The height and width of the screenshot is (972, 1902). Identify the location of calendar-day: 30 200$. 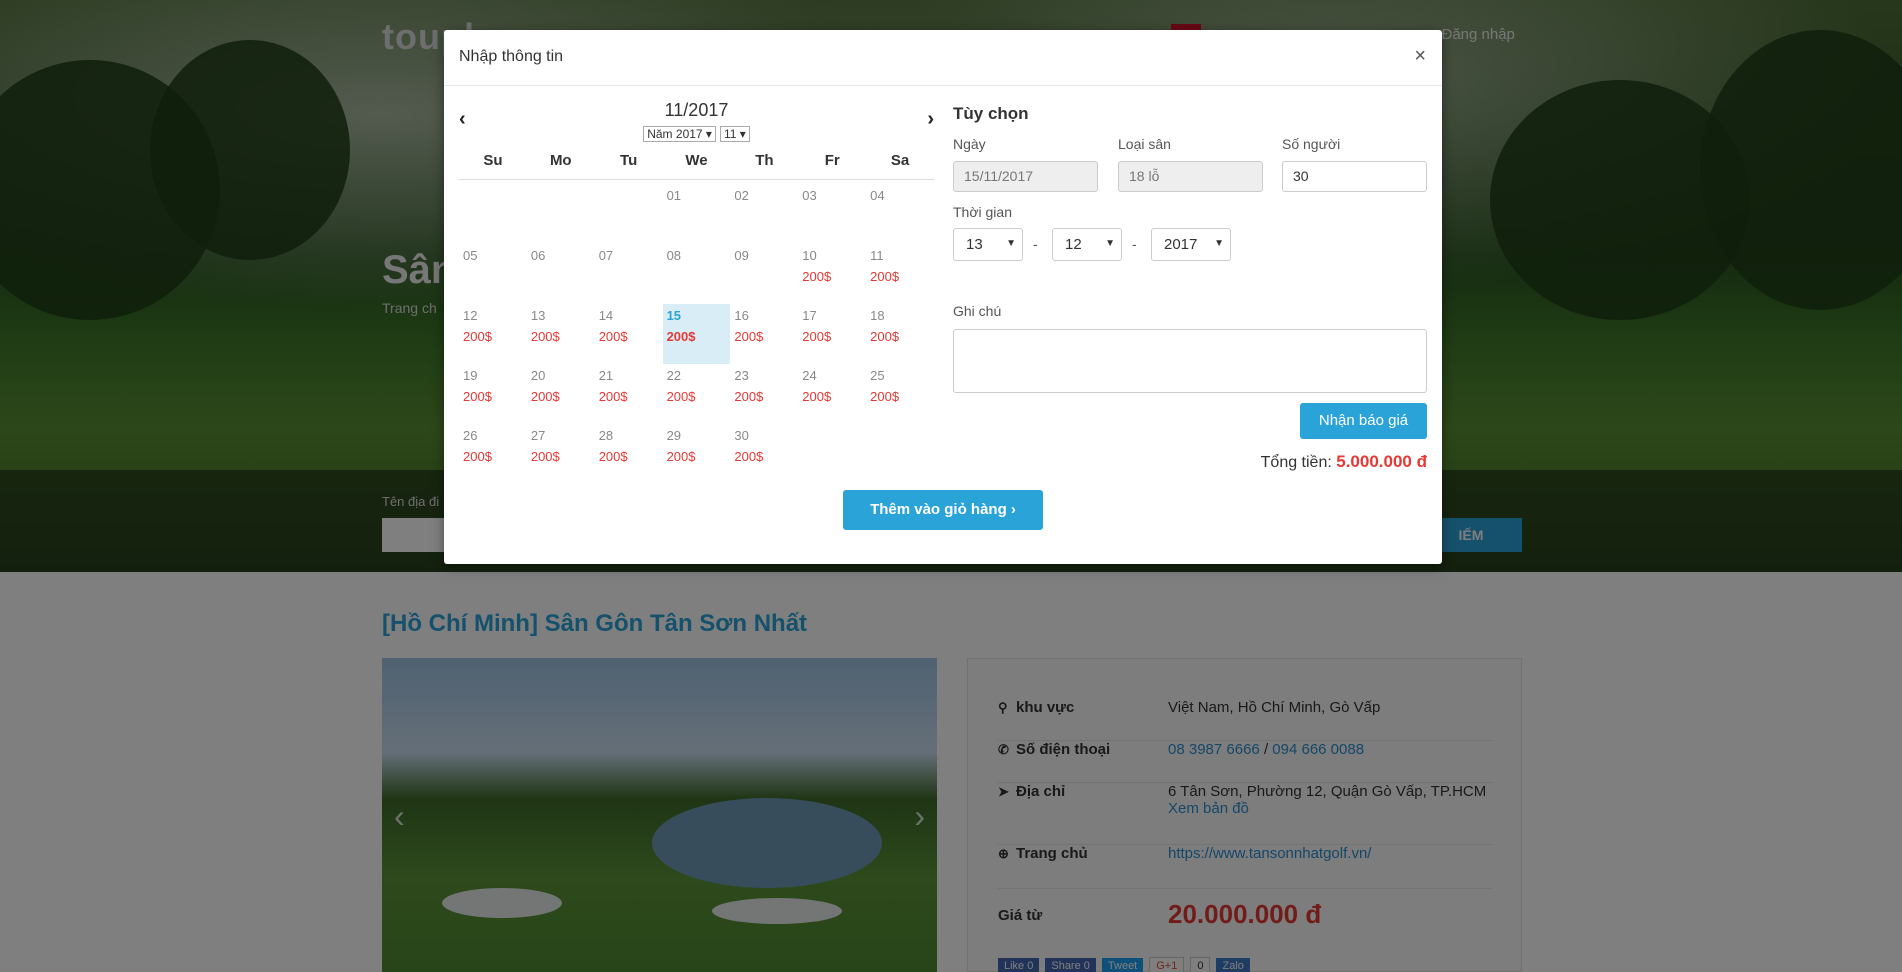
(764, 454).